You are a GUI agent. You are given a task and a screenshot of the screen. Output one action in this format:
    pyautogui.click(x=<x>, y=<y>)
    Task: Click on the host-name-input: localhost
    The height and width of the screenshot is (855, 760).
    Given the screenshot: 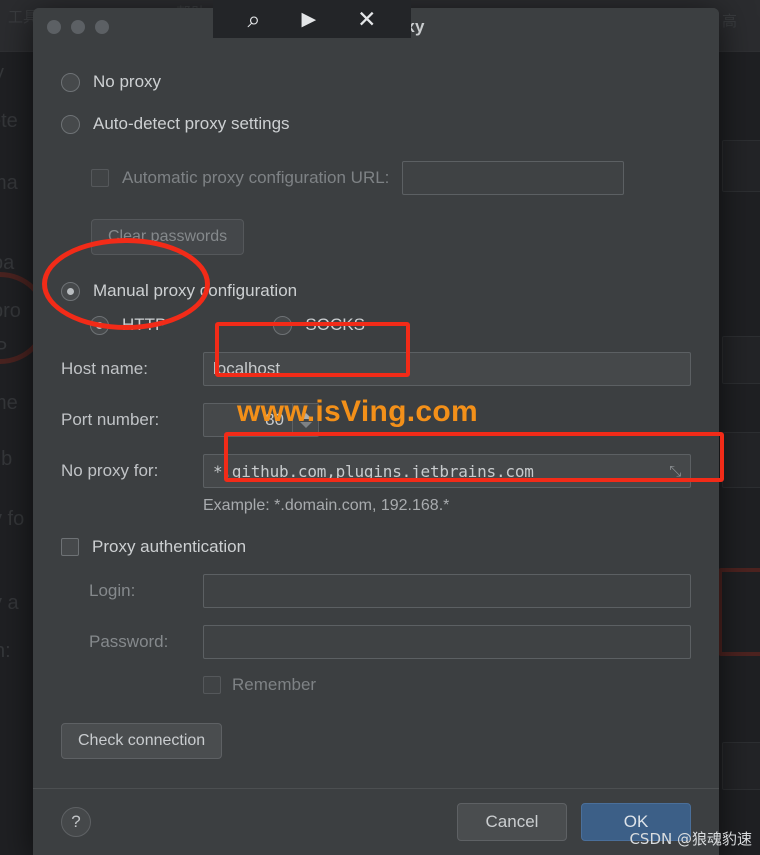 What is the action you would take?
    pyautogui.click(x=447, y=369)
    